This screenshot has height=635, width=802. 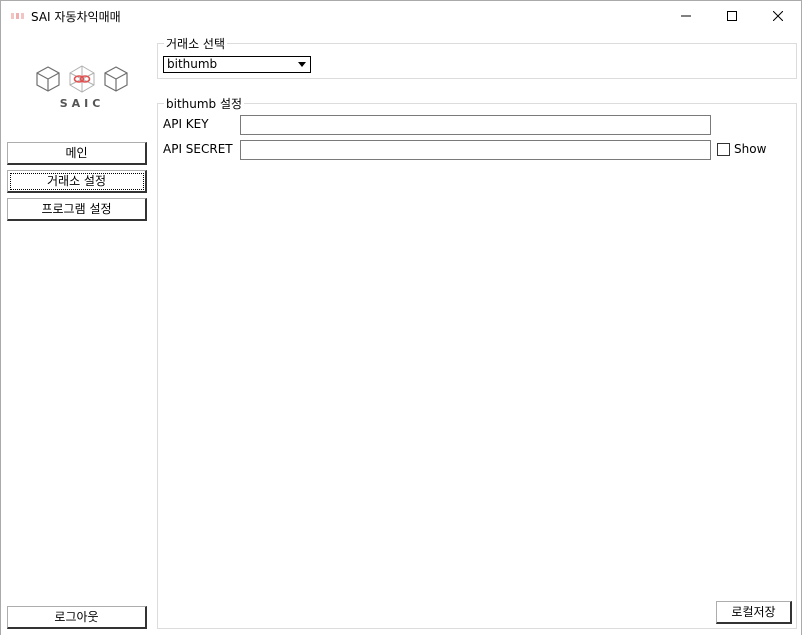 What do you see at coordinates (77, 153) in the screenshot?
I see `nav-main-button: 메인` at bounding box center [77, 153].